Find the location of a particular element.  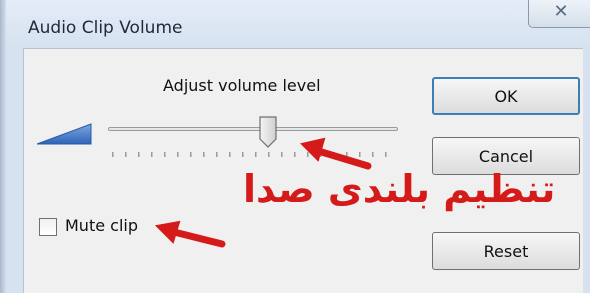

volume-slider-thumb is located at coordinates (268, 132).